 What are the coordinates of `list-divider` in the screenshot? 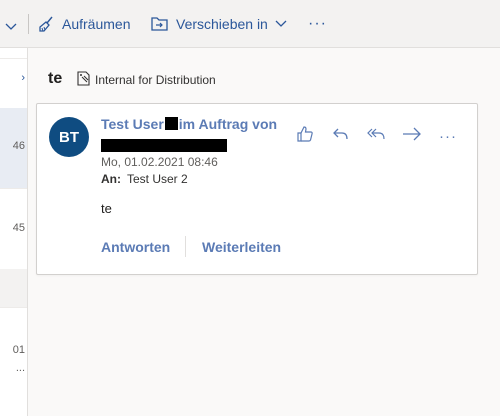 It's located at (13, 58).